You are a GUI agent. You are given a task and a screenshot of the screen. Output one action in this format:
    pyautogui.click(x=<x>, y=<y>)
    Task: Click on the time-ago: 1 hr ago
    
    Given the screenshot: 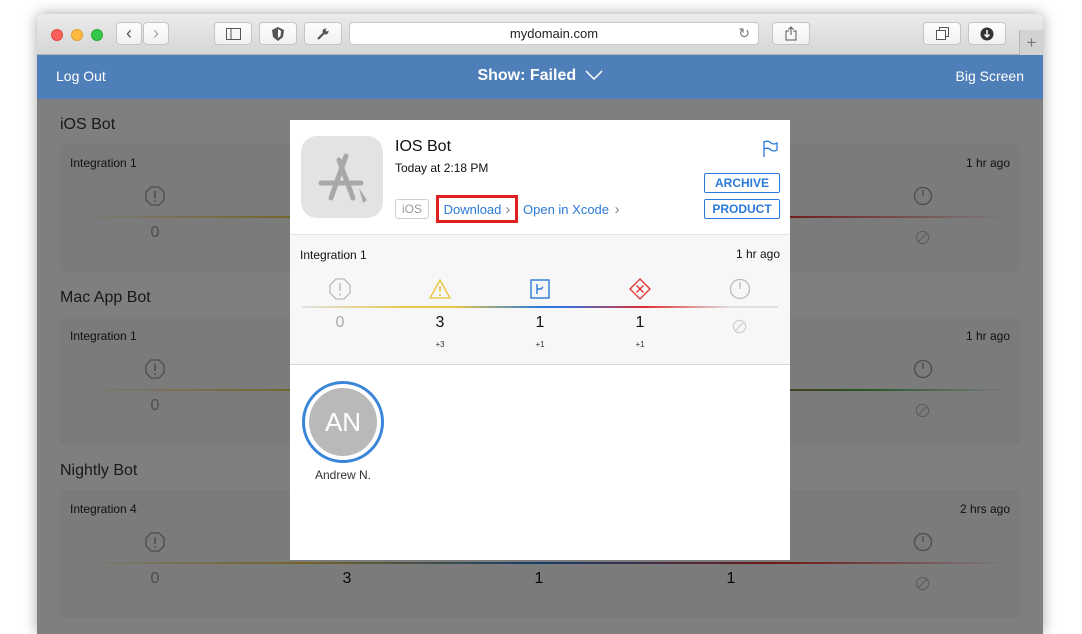 What is the action you would take?
    pyautogui.click(x=757, y=254)
    